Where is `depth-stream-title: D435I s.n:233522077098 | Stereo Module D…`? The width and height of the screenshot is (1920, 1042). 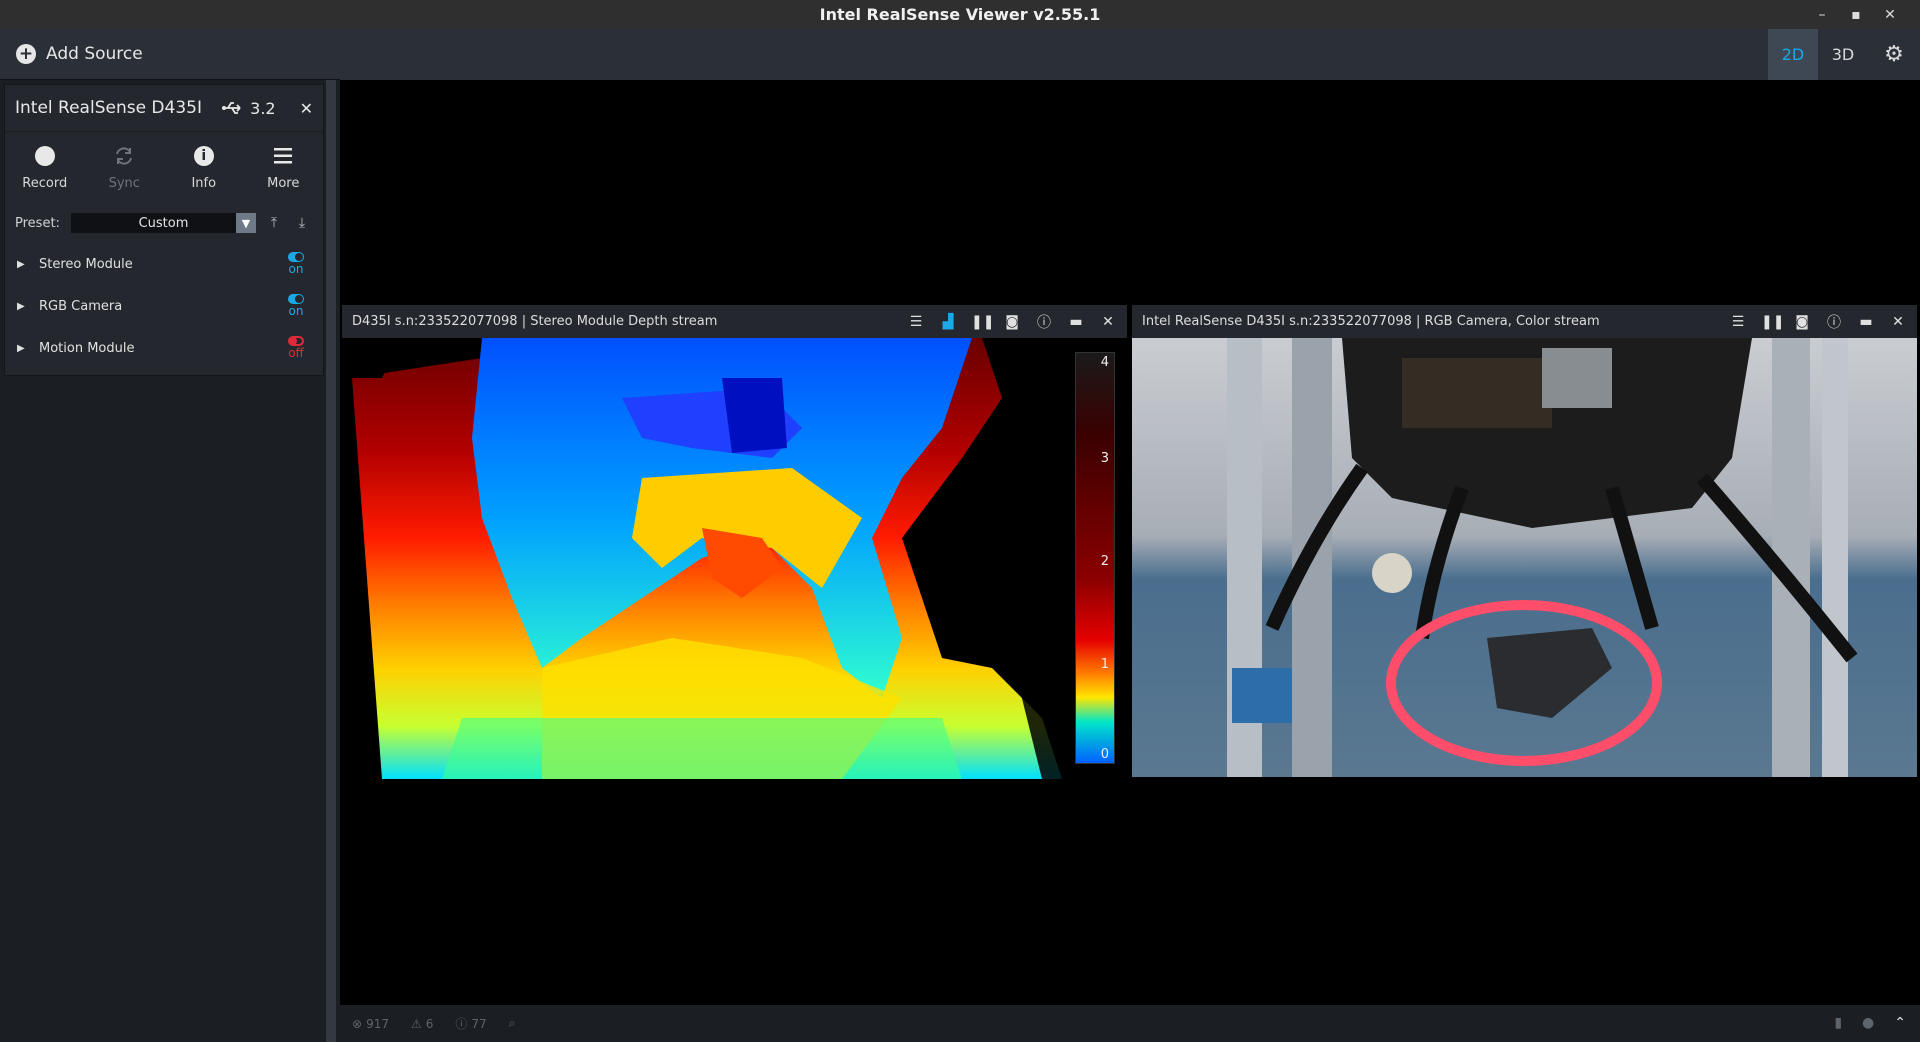 depth-stream-title: D435I s.n:233522077098 | Stereo Module D… is located at coordinates (535, 321).